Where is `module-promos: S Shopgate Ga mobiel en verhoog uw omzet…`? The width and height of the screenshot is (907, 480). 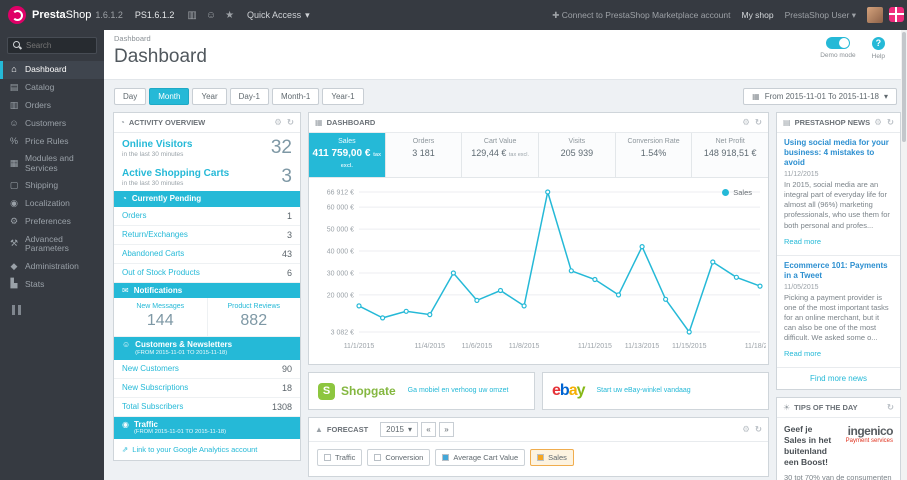
module-promos: S Shopgate Ga mobiel en verhoog uw omzet… is located at coordinates (538, 391).